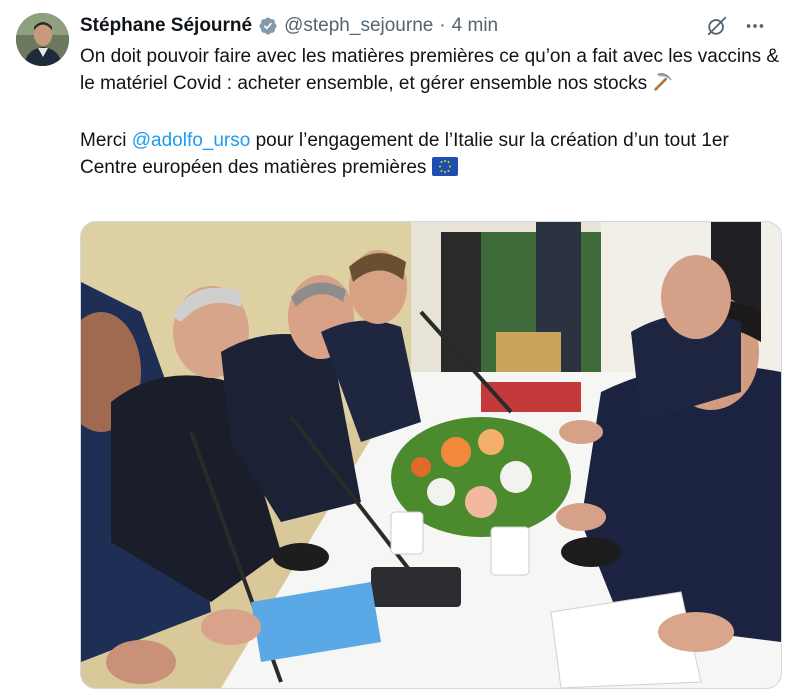  What do you see at coordinates (755, 26) in the screenshot?
I see `more-icon` at bounding box center [755, 26].